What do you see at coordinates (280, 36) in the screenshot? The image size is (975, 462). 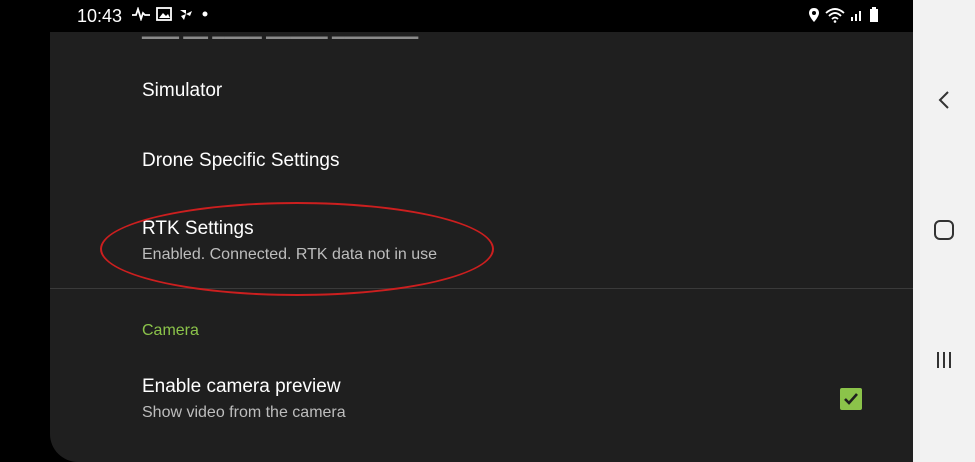 I see `clipped-summary-text: ▁▁▁ ▁▁ ▁▁▁▁ ▁▁▁▁▁ ▁▁▁▁▁▁▁` at bounding box center [280, 36].